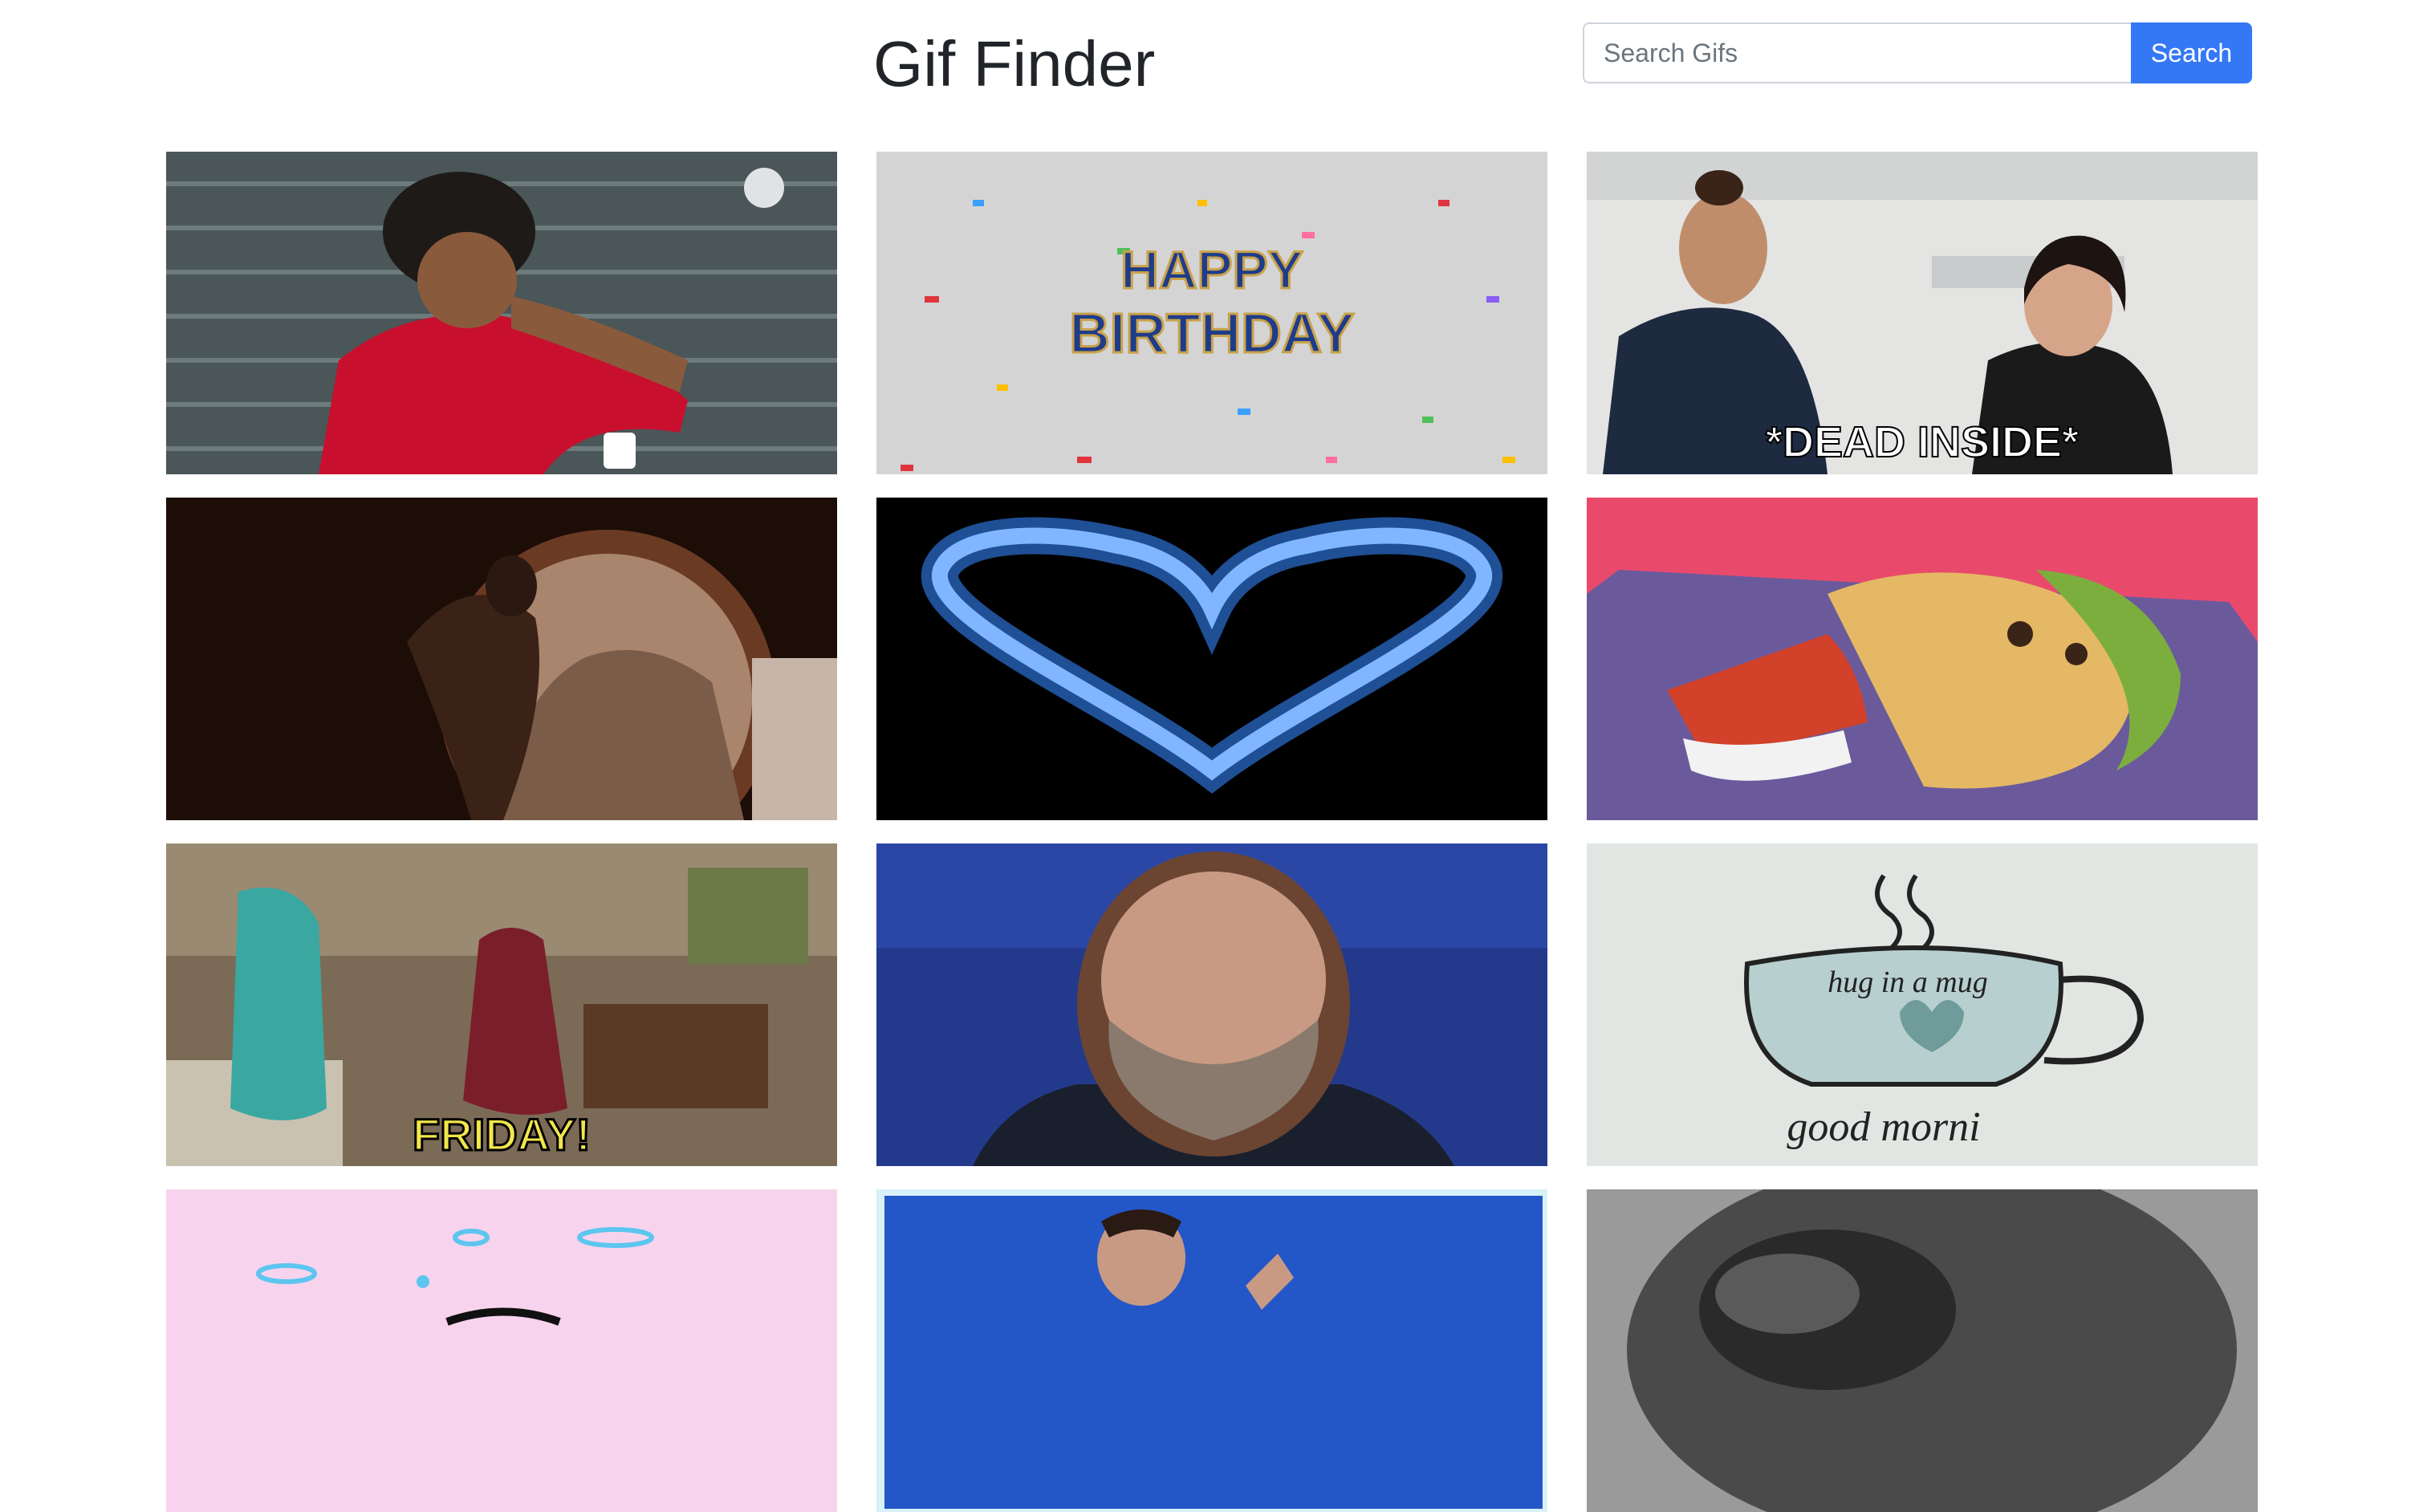 Image resolution: width=2411 pixels, height=1512 pixels. I want to click on soccer-player-image, so click(501, 313).